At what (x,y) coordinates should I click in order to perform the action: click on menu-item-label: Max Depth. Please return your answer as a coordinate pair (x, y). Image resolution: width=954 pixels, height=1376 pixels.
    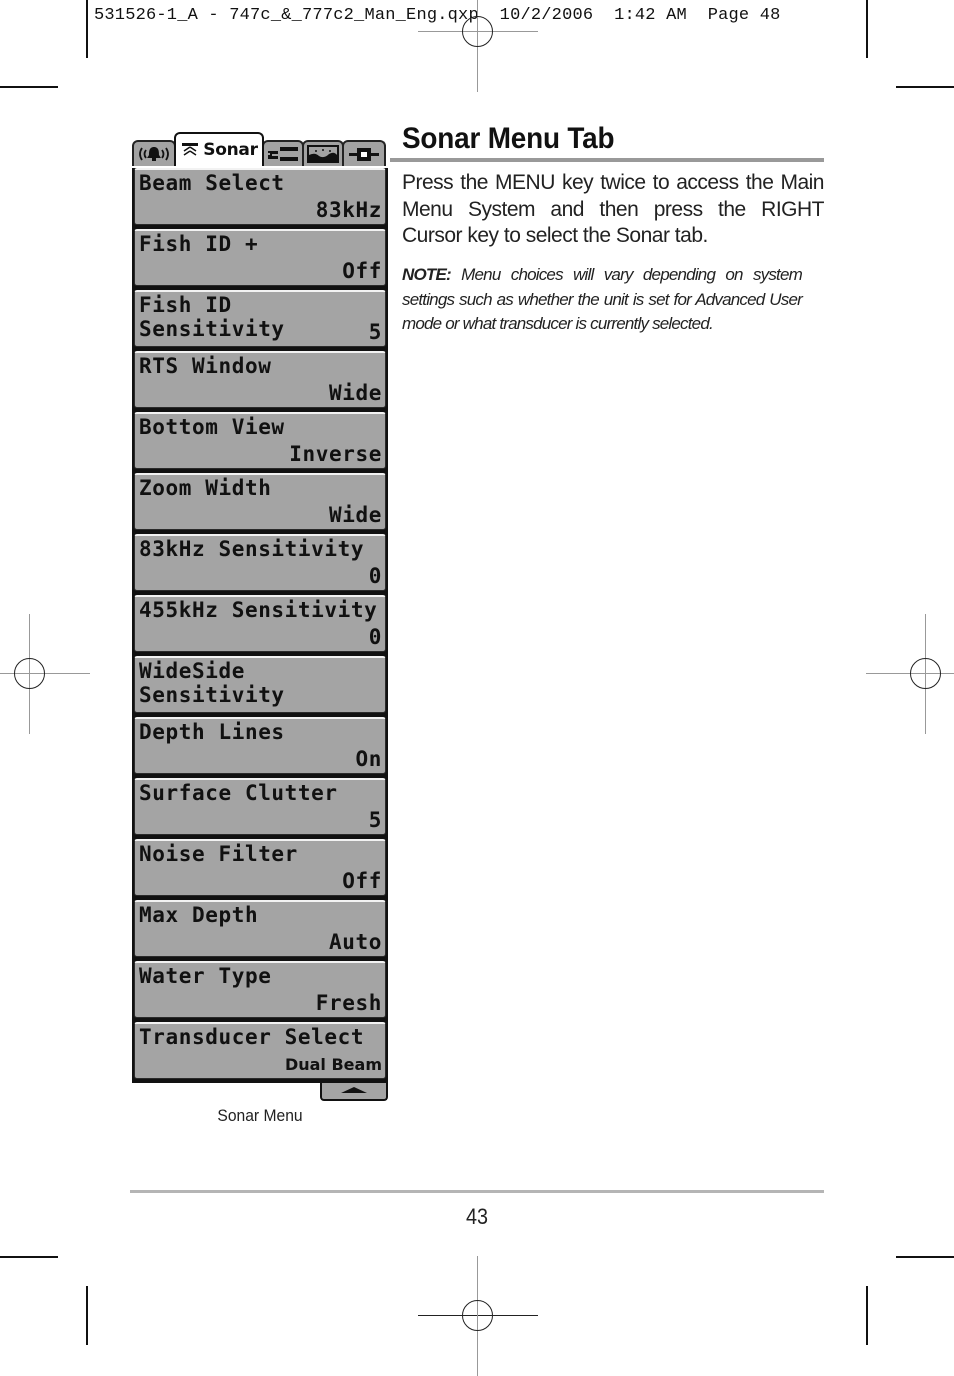
    Looking at the image, I should click on (199, 915).